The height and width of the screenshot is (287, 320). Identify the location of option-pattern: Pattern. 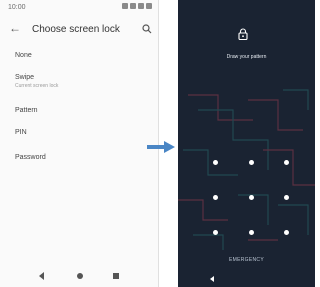
(26, 110).